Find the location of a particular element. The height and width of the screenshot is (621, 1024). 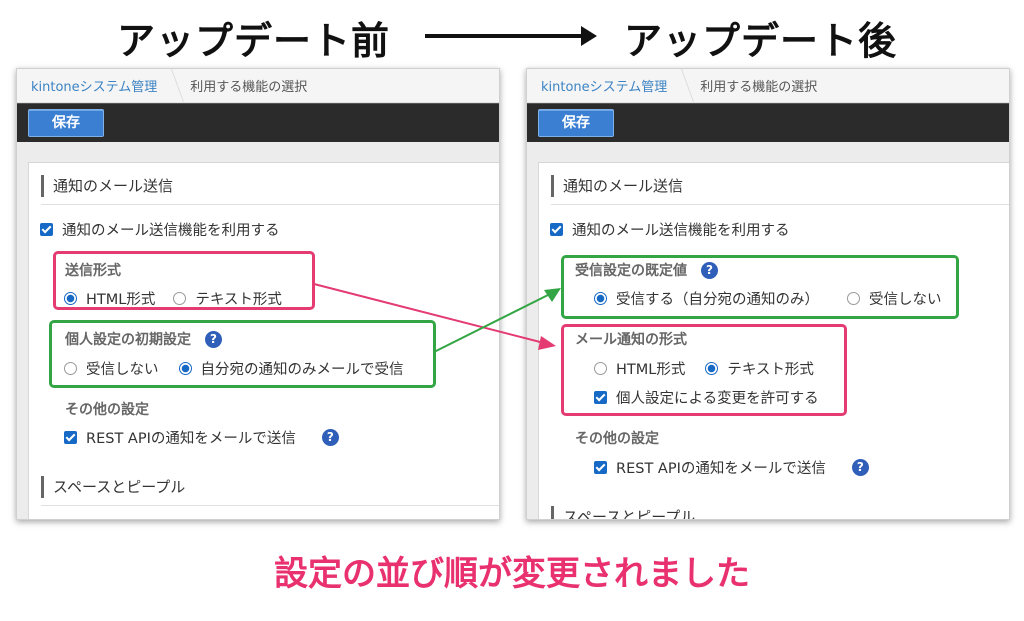

highlight-receive-box is located at coordinates (760, 287).